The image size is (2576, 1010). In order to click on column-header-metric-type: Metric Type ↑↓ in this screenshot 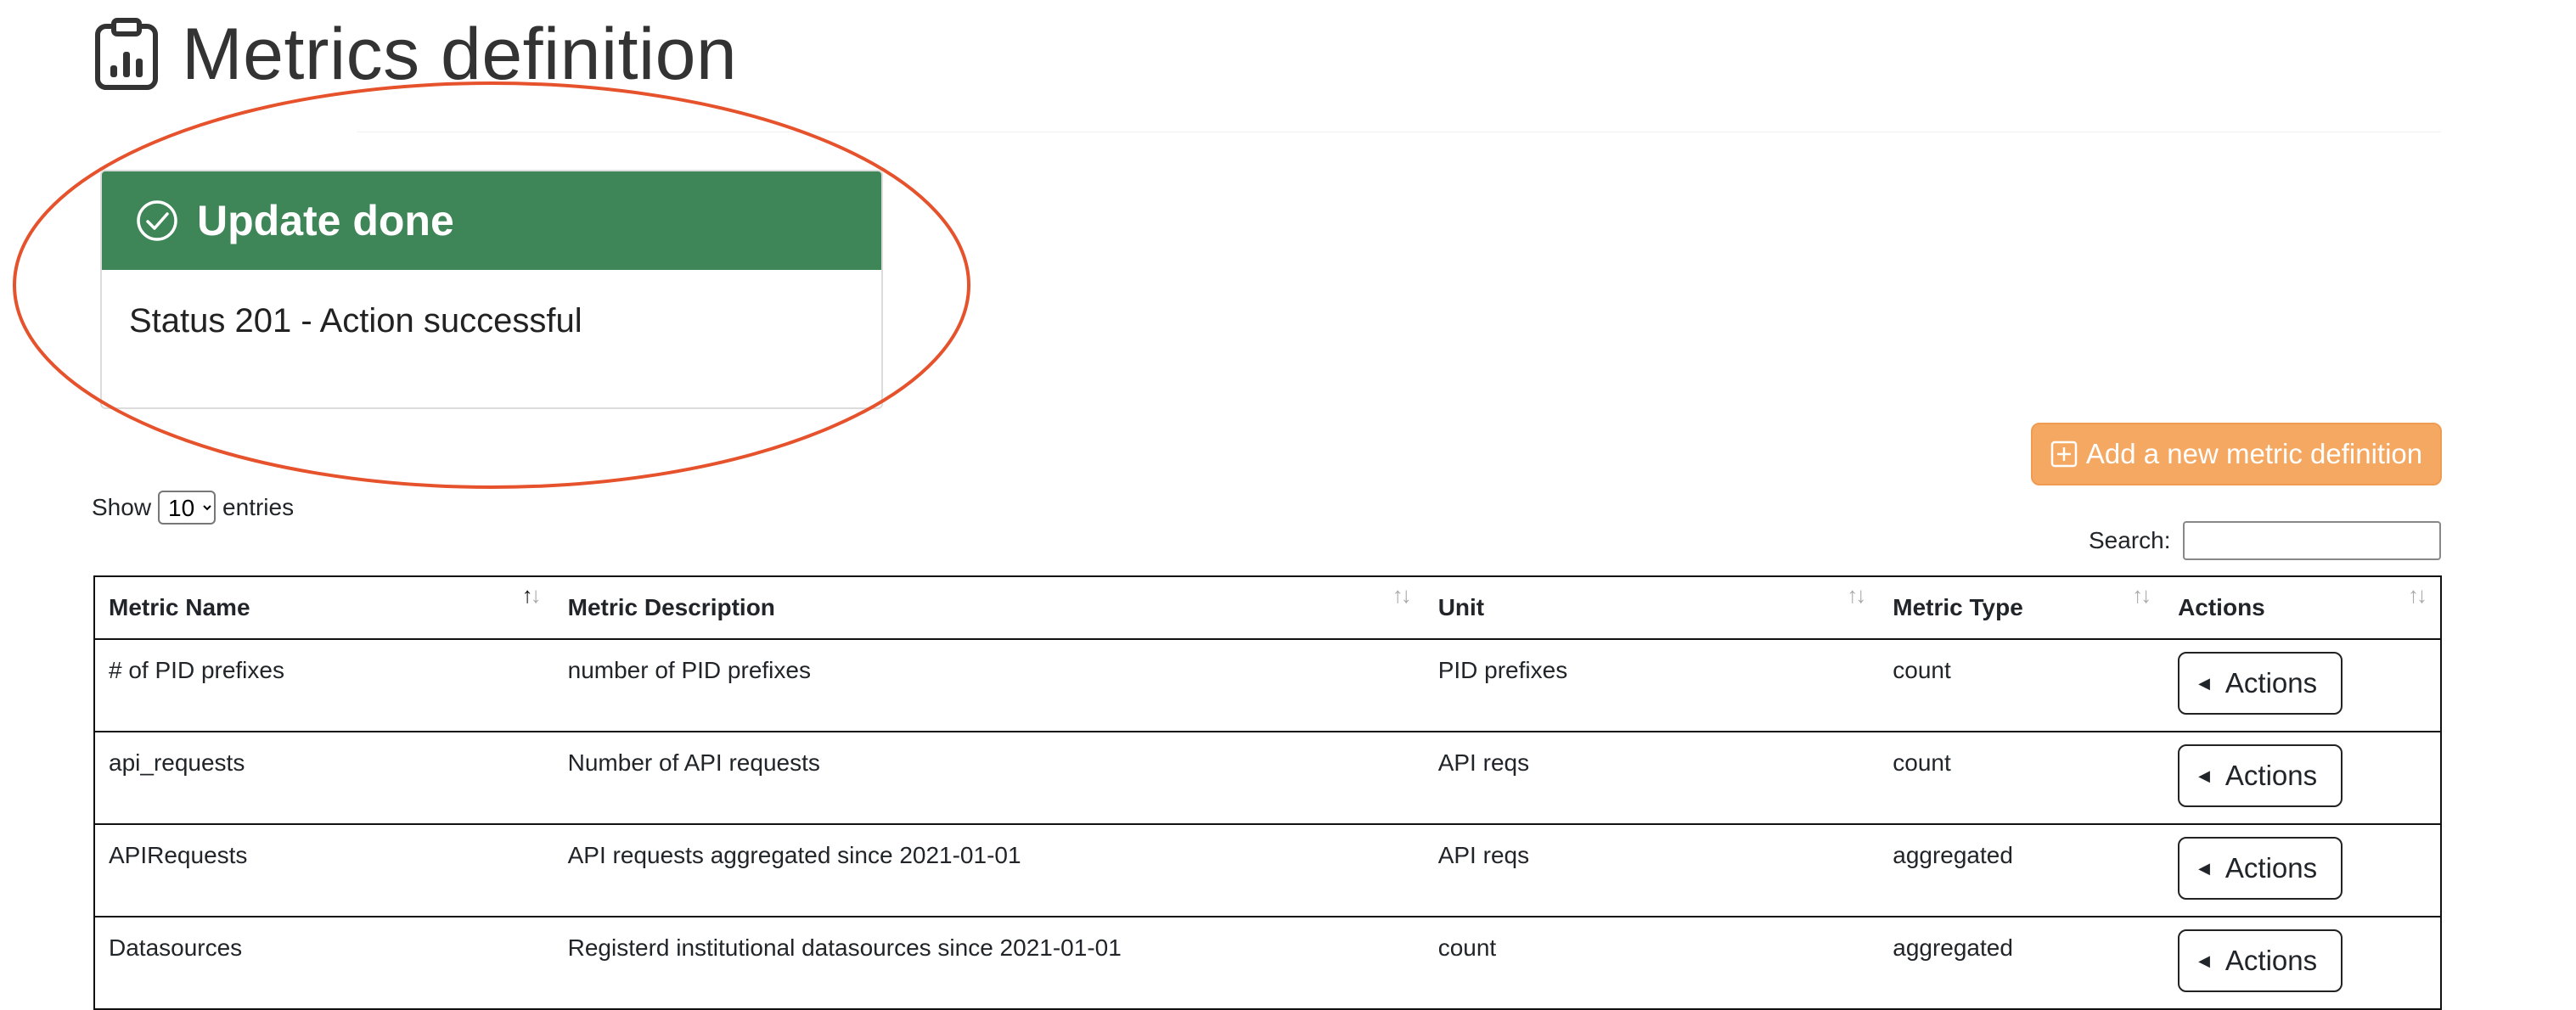, I will do `click(2022, 607)`.